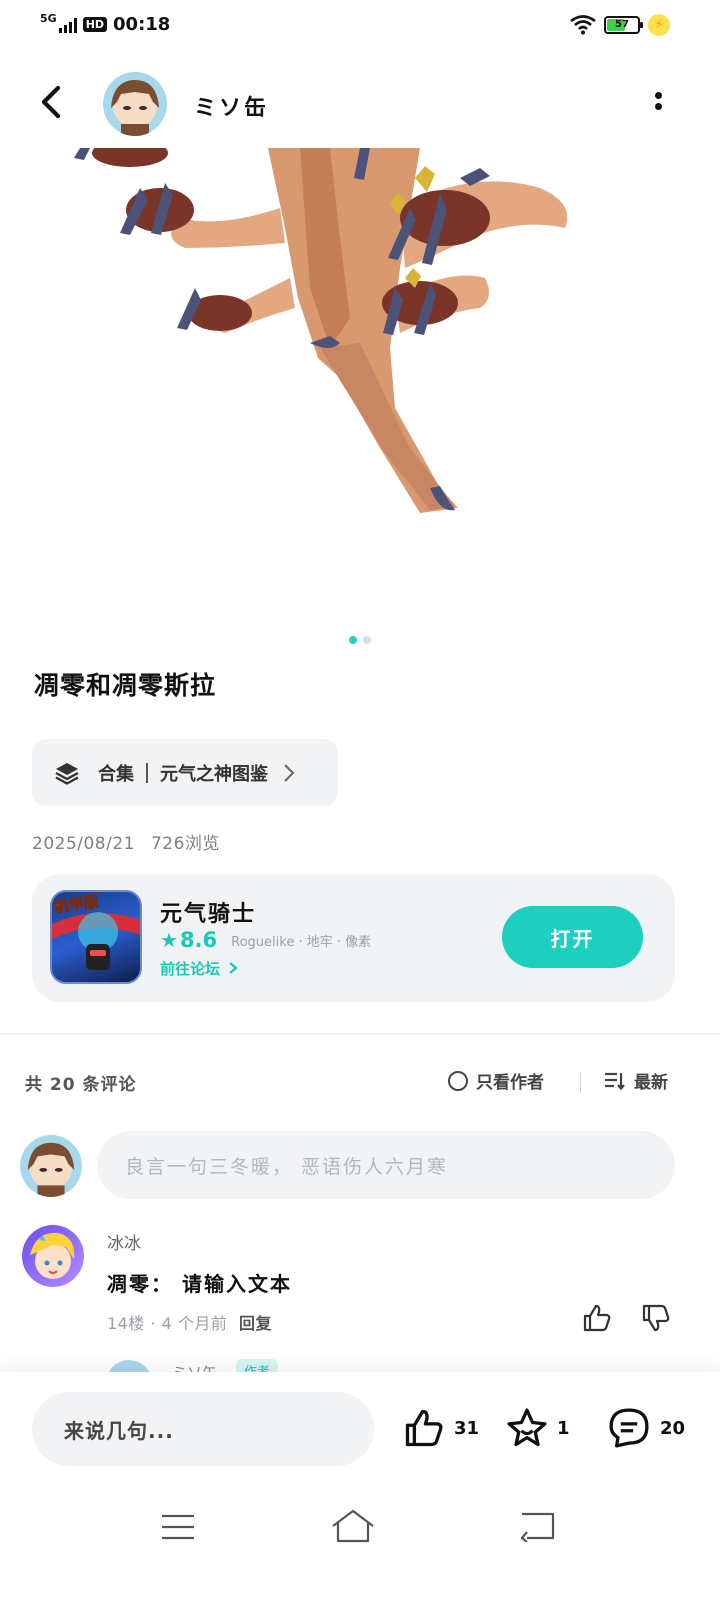 The image size is (720, 1600). I want to click on post-meta: 2025/08/21 726浏览, so click(126, 841).